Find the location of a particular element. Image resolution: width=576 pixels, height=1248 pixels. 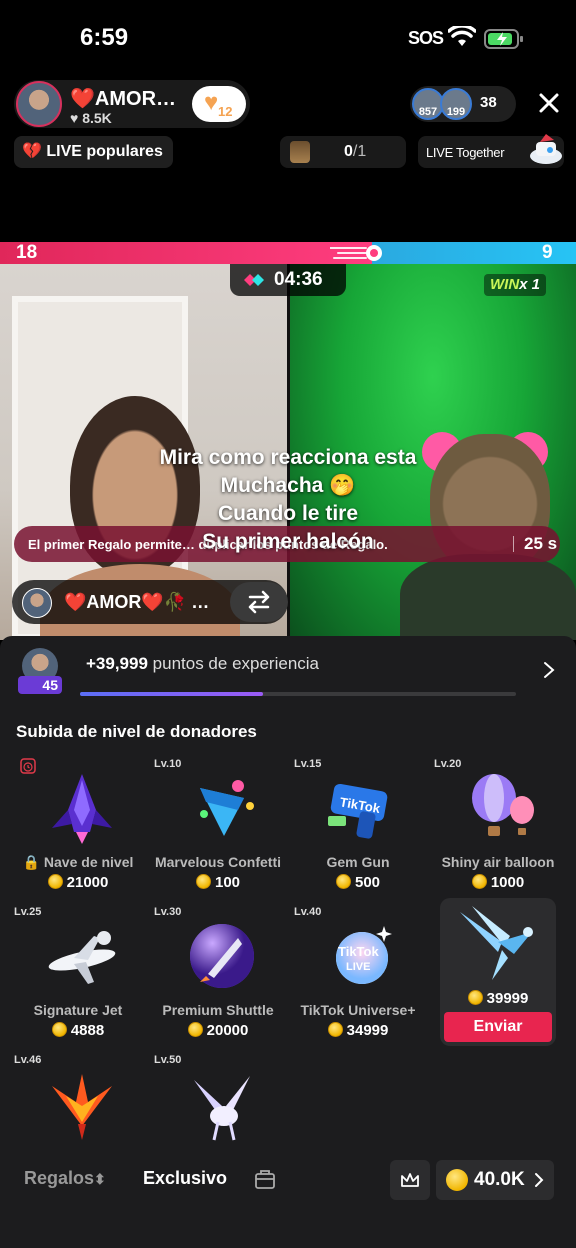

user-level-badge: 45 is located at coordinates (40, 685).